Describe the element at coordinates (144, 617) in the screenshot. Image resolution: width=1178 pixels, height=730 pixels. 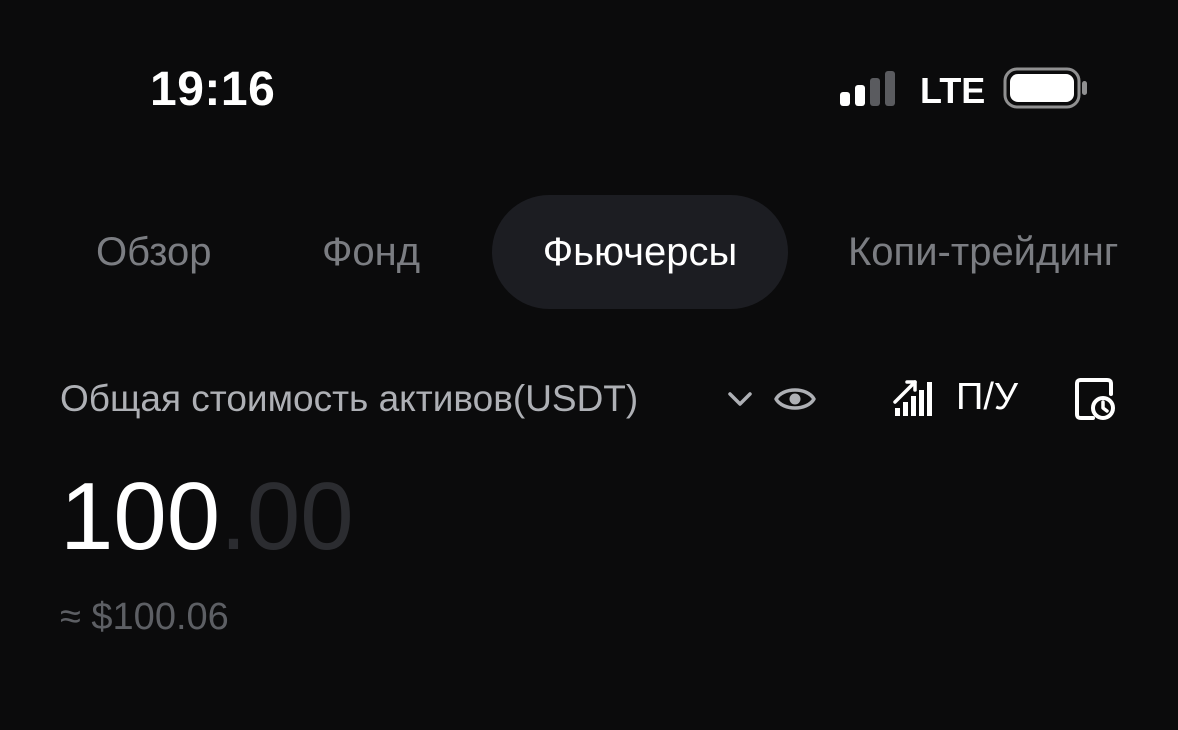
I see `usd-equivalent: ≈ $100.06` at that location.